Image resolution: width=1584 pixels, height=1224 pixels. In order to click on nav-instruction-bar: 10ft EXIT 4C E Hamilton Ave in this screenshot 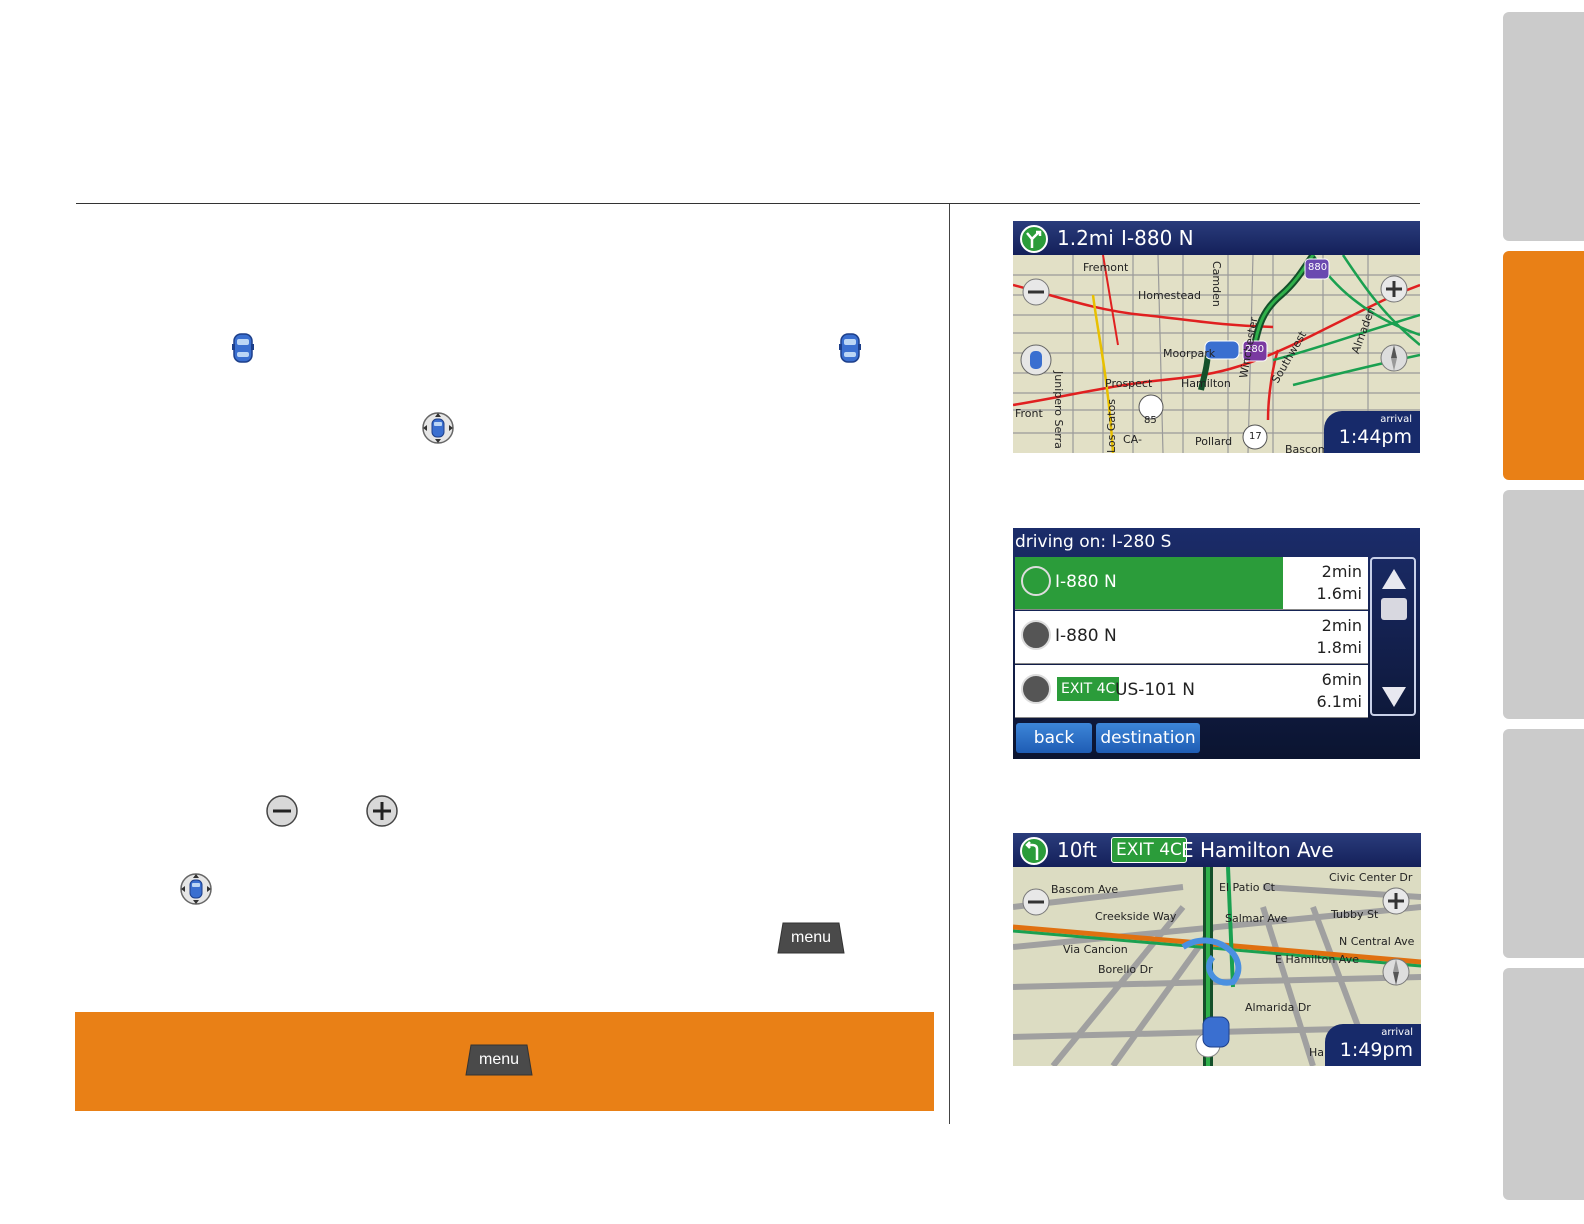, I will do `click(1217, 850)`.